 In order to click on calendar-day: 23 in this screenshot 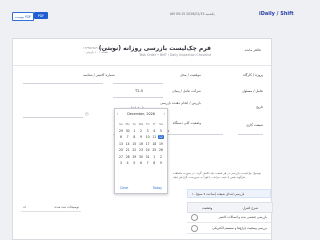, I will do `click(141, 150)`.